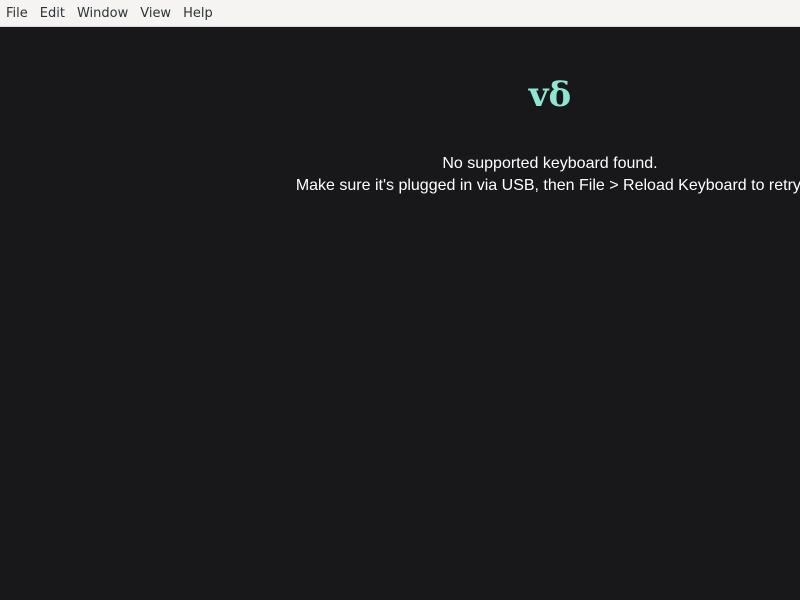 This screenshot has width=800, height=600. What do you see at coordinates (198, 13) in the screenshot?
I see `menu-help: Help` at bounding box center [198, 13].